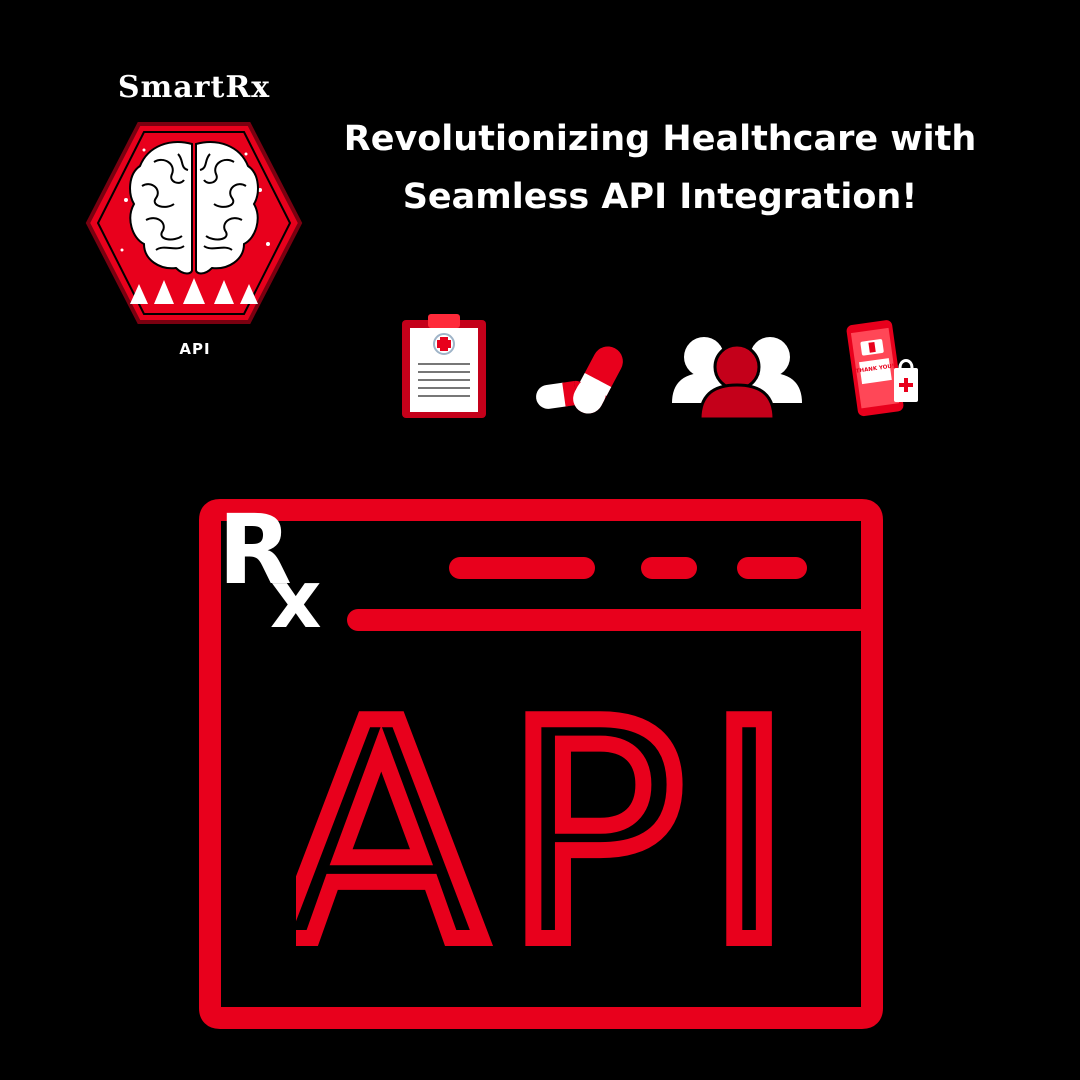  I want to click on phone-shopping-icon: THANK YOU!, so click(882, 368).